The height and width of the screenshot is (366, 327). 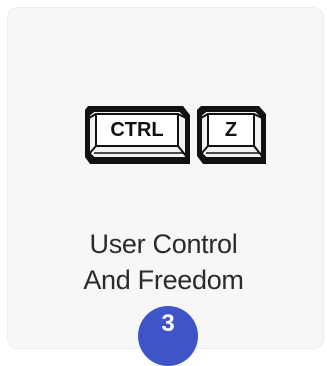 I want to click on card-title-line2: And Freedom, so click(x=163, y=280).